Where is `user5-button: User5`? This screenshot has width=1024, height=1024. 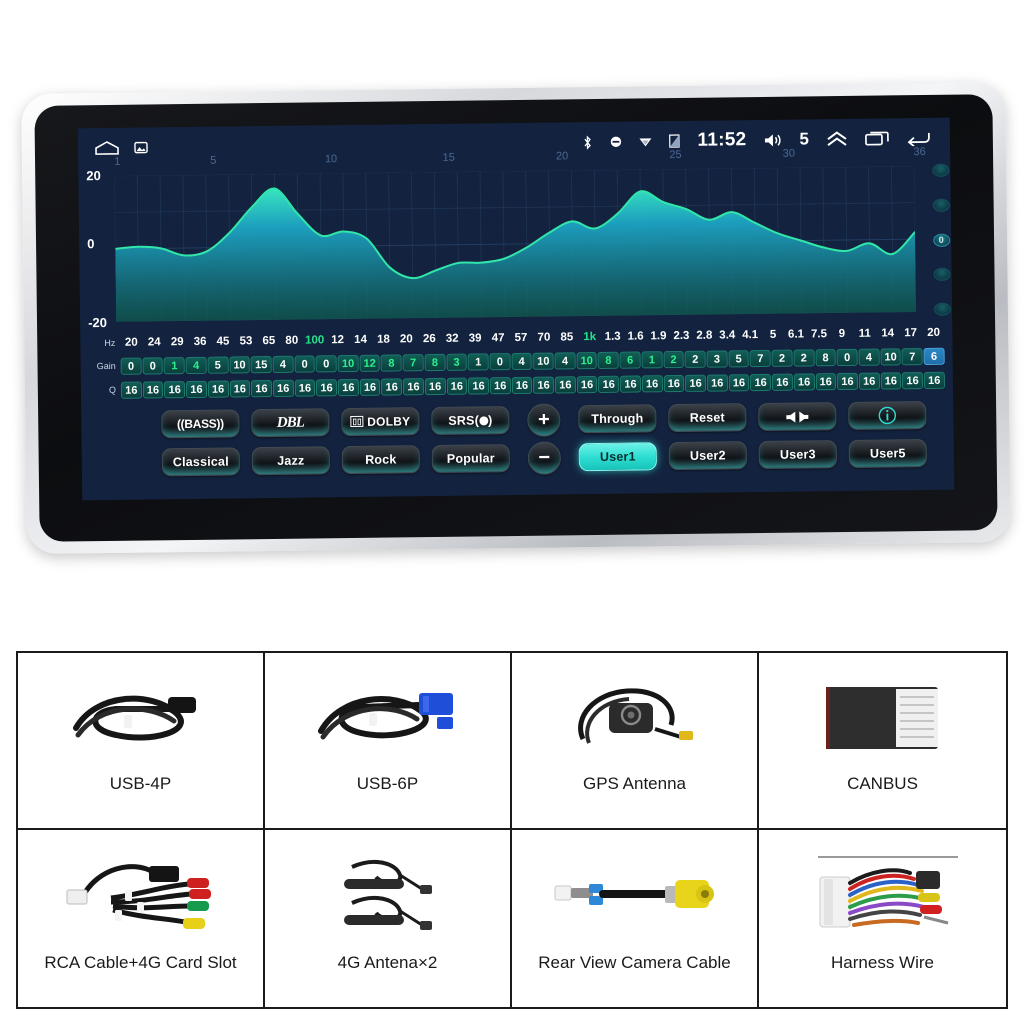 user5-button: User5 is located at coordinates (887, 453).